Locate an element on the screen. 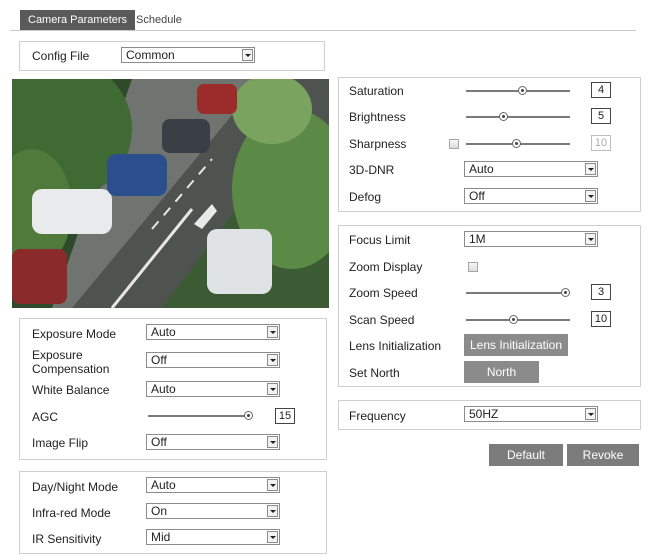  lens-init-label: Lens Initialization is located at coordinates (395, 346).